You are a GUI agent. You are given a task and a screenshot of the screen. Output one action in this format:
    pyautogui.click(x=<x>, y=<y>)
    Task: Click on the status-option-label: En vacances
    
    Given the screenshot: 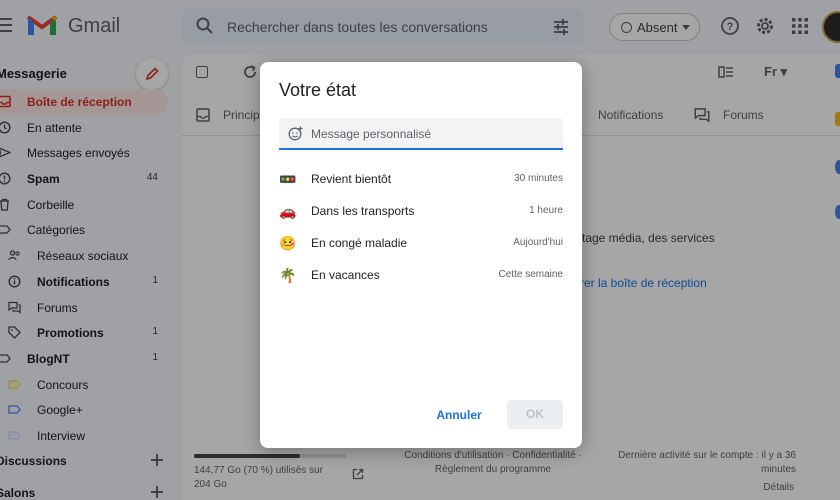 What is the action you would take?
    pyautogui.click(x=345, y=275)
    